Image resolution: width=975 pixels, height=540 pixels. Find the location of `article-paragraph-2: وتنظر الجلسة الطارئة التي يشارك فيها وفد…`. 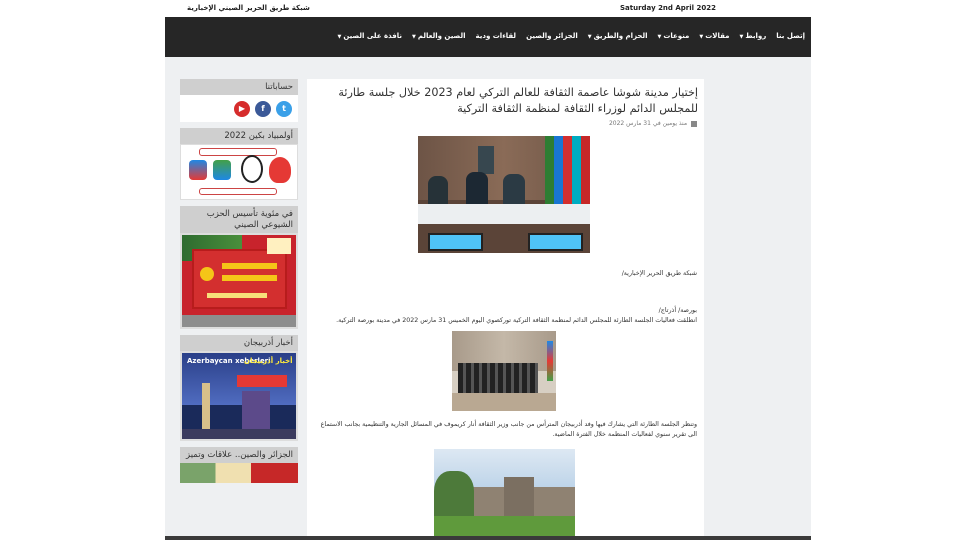

article-paragraph-2: وتنظر الجلسة الطارئة التي يشارك فيها وفد… is located at coordinates (508, 430).